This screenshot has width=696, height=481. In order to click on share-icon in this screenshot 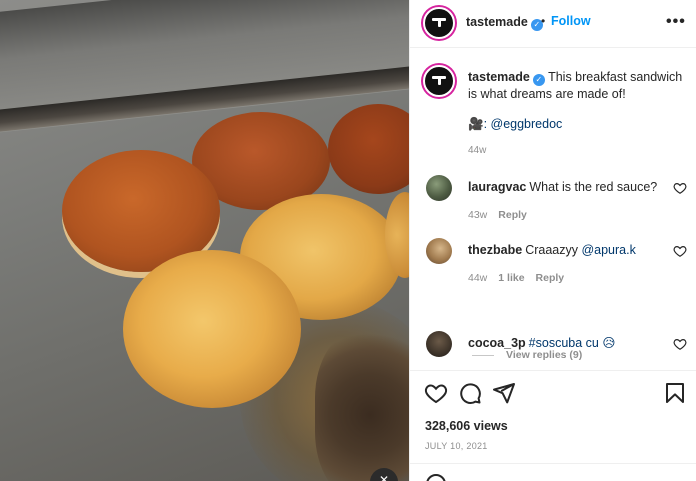, I will do `click(504, 393)`.